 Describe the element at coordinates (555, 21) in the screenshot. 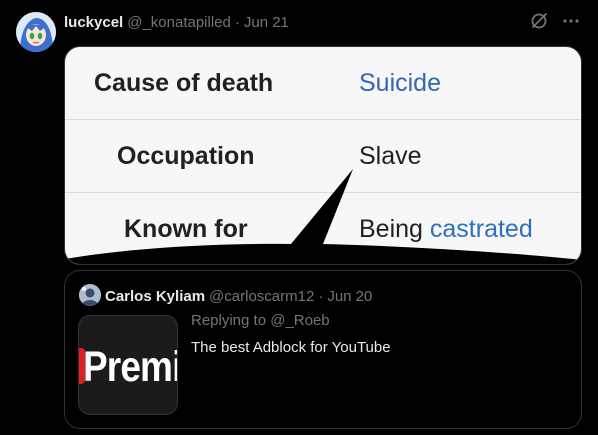

I see `tweet-actions-top` at that location.